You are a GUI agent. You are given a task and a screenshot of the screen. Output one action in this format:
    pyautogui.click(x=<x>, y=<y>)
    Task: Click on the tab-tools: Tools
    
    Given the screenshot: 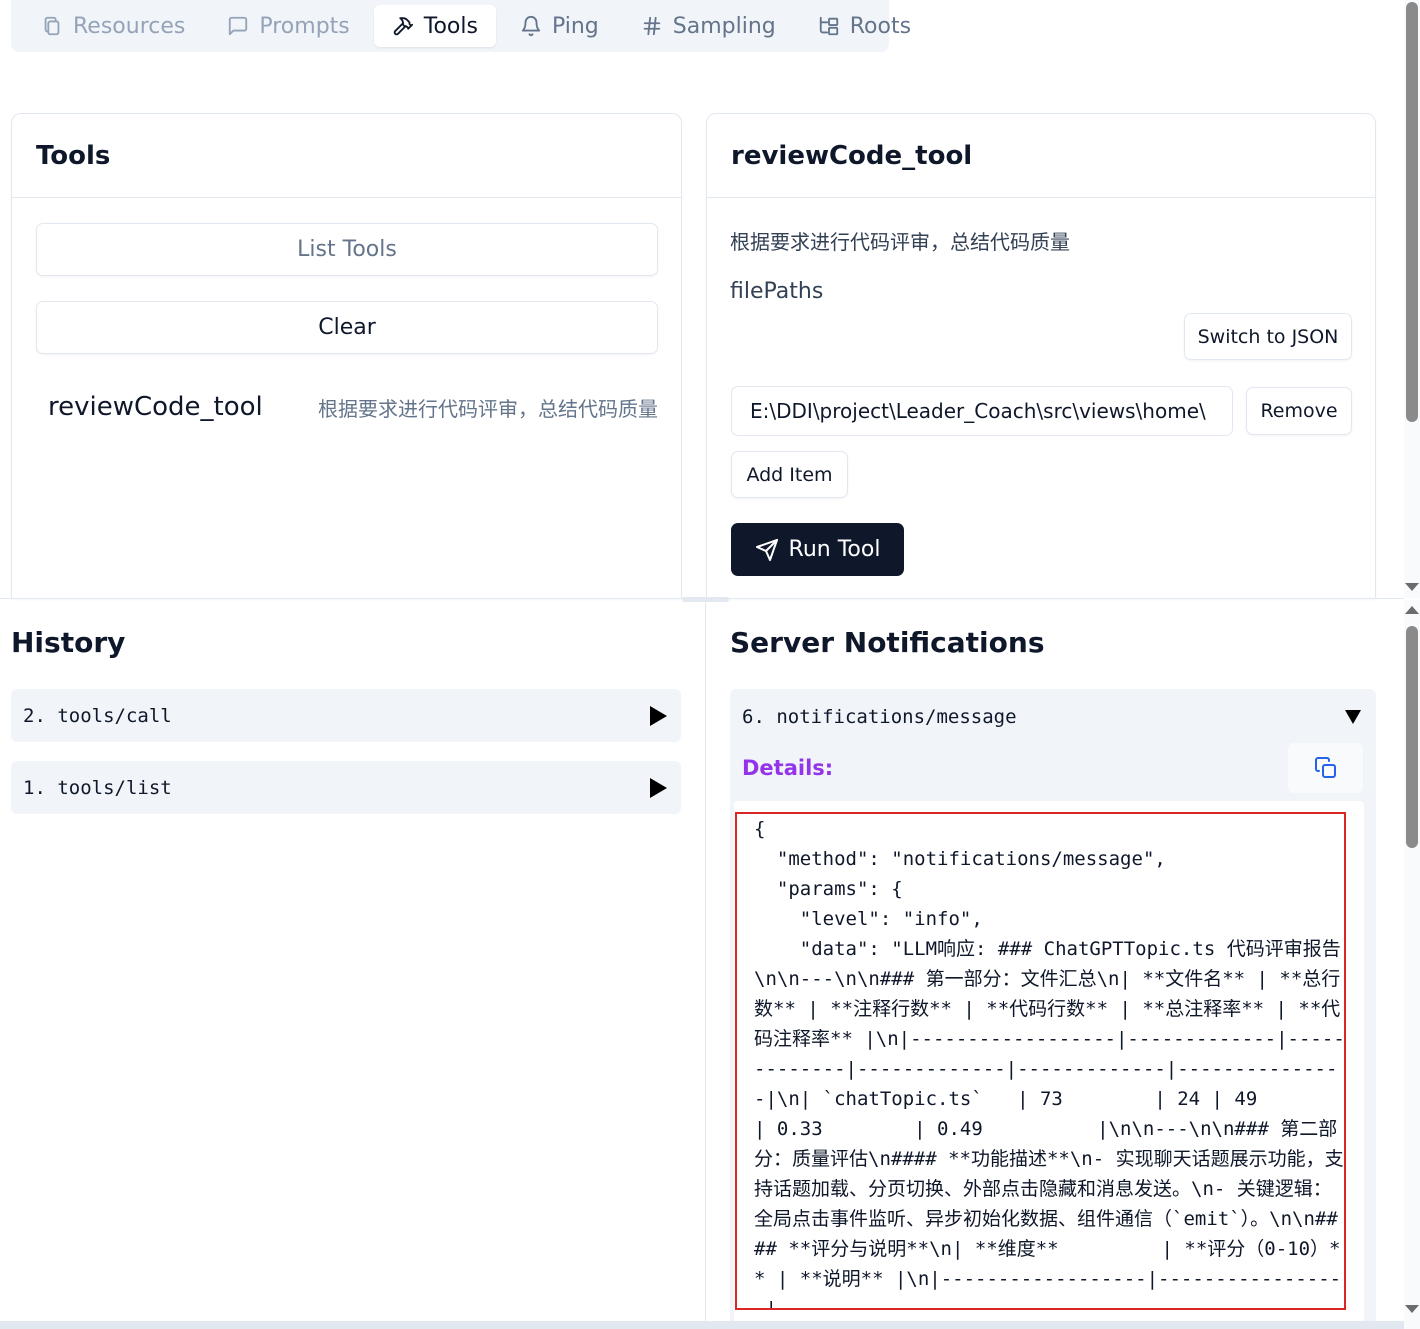 What is the action you would take?
    pyautogui.click(x=434, y=26)
    